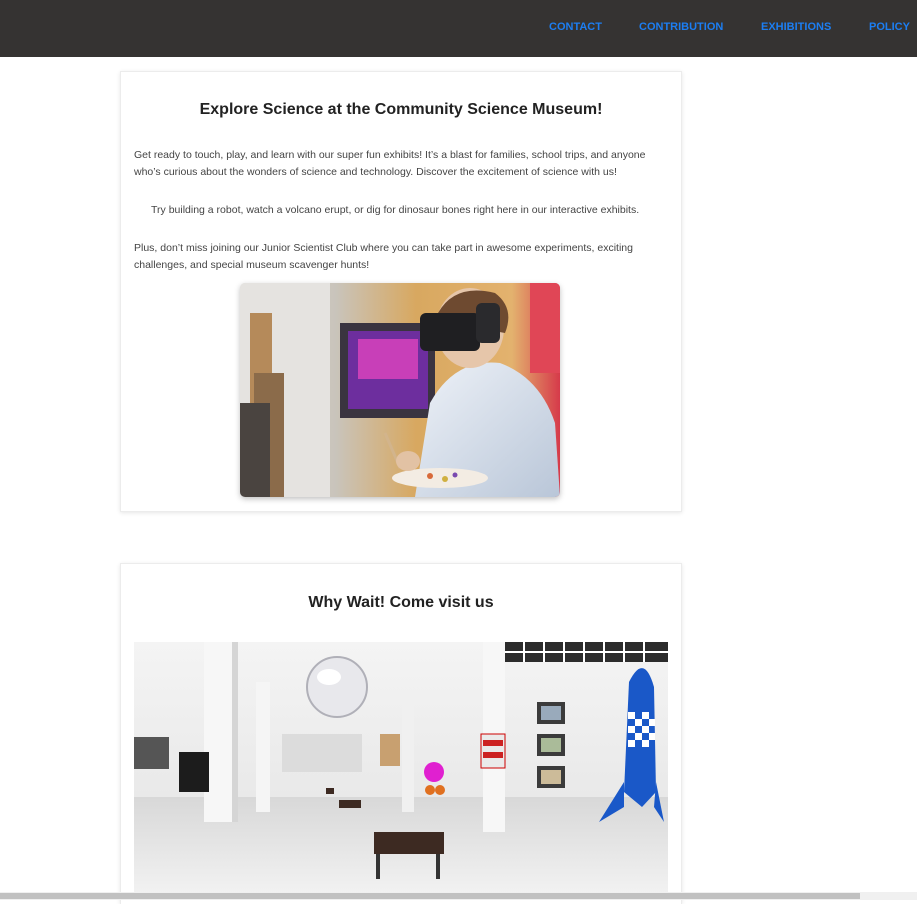 This screenshot has height=904, width=917. Describe the element at coordinates (889, 27) in the screenshot. I see `nav-link-policy: POLICY` at that location.